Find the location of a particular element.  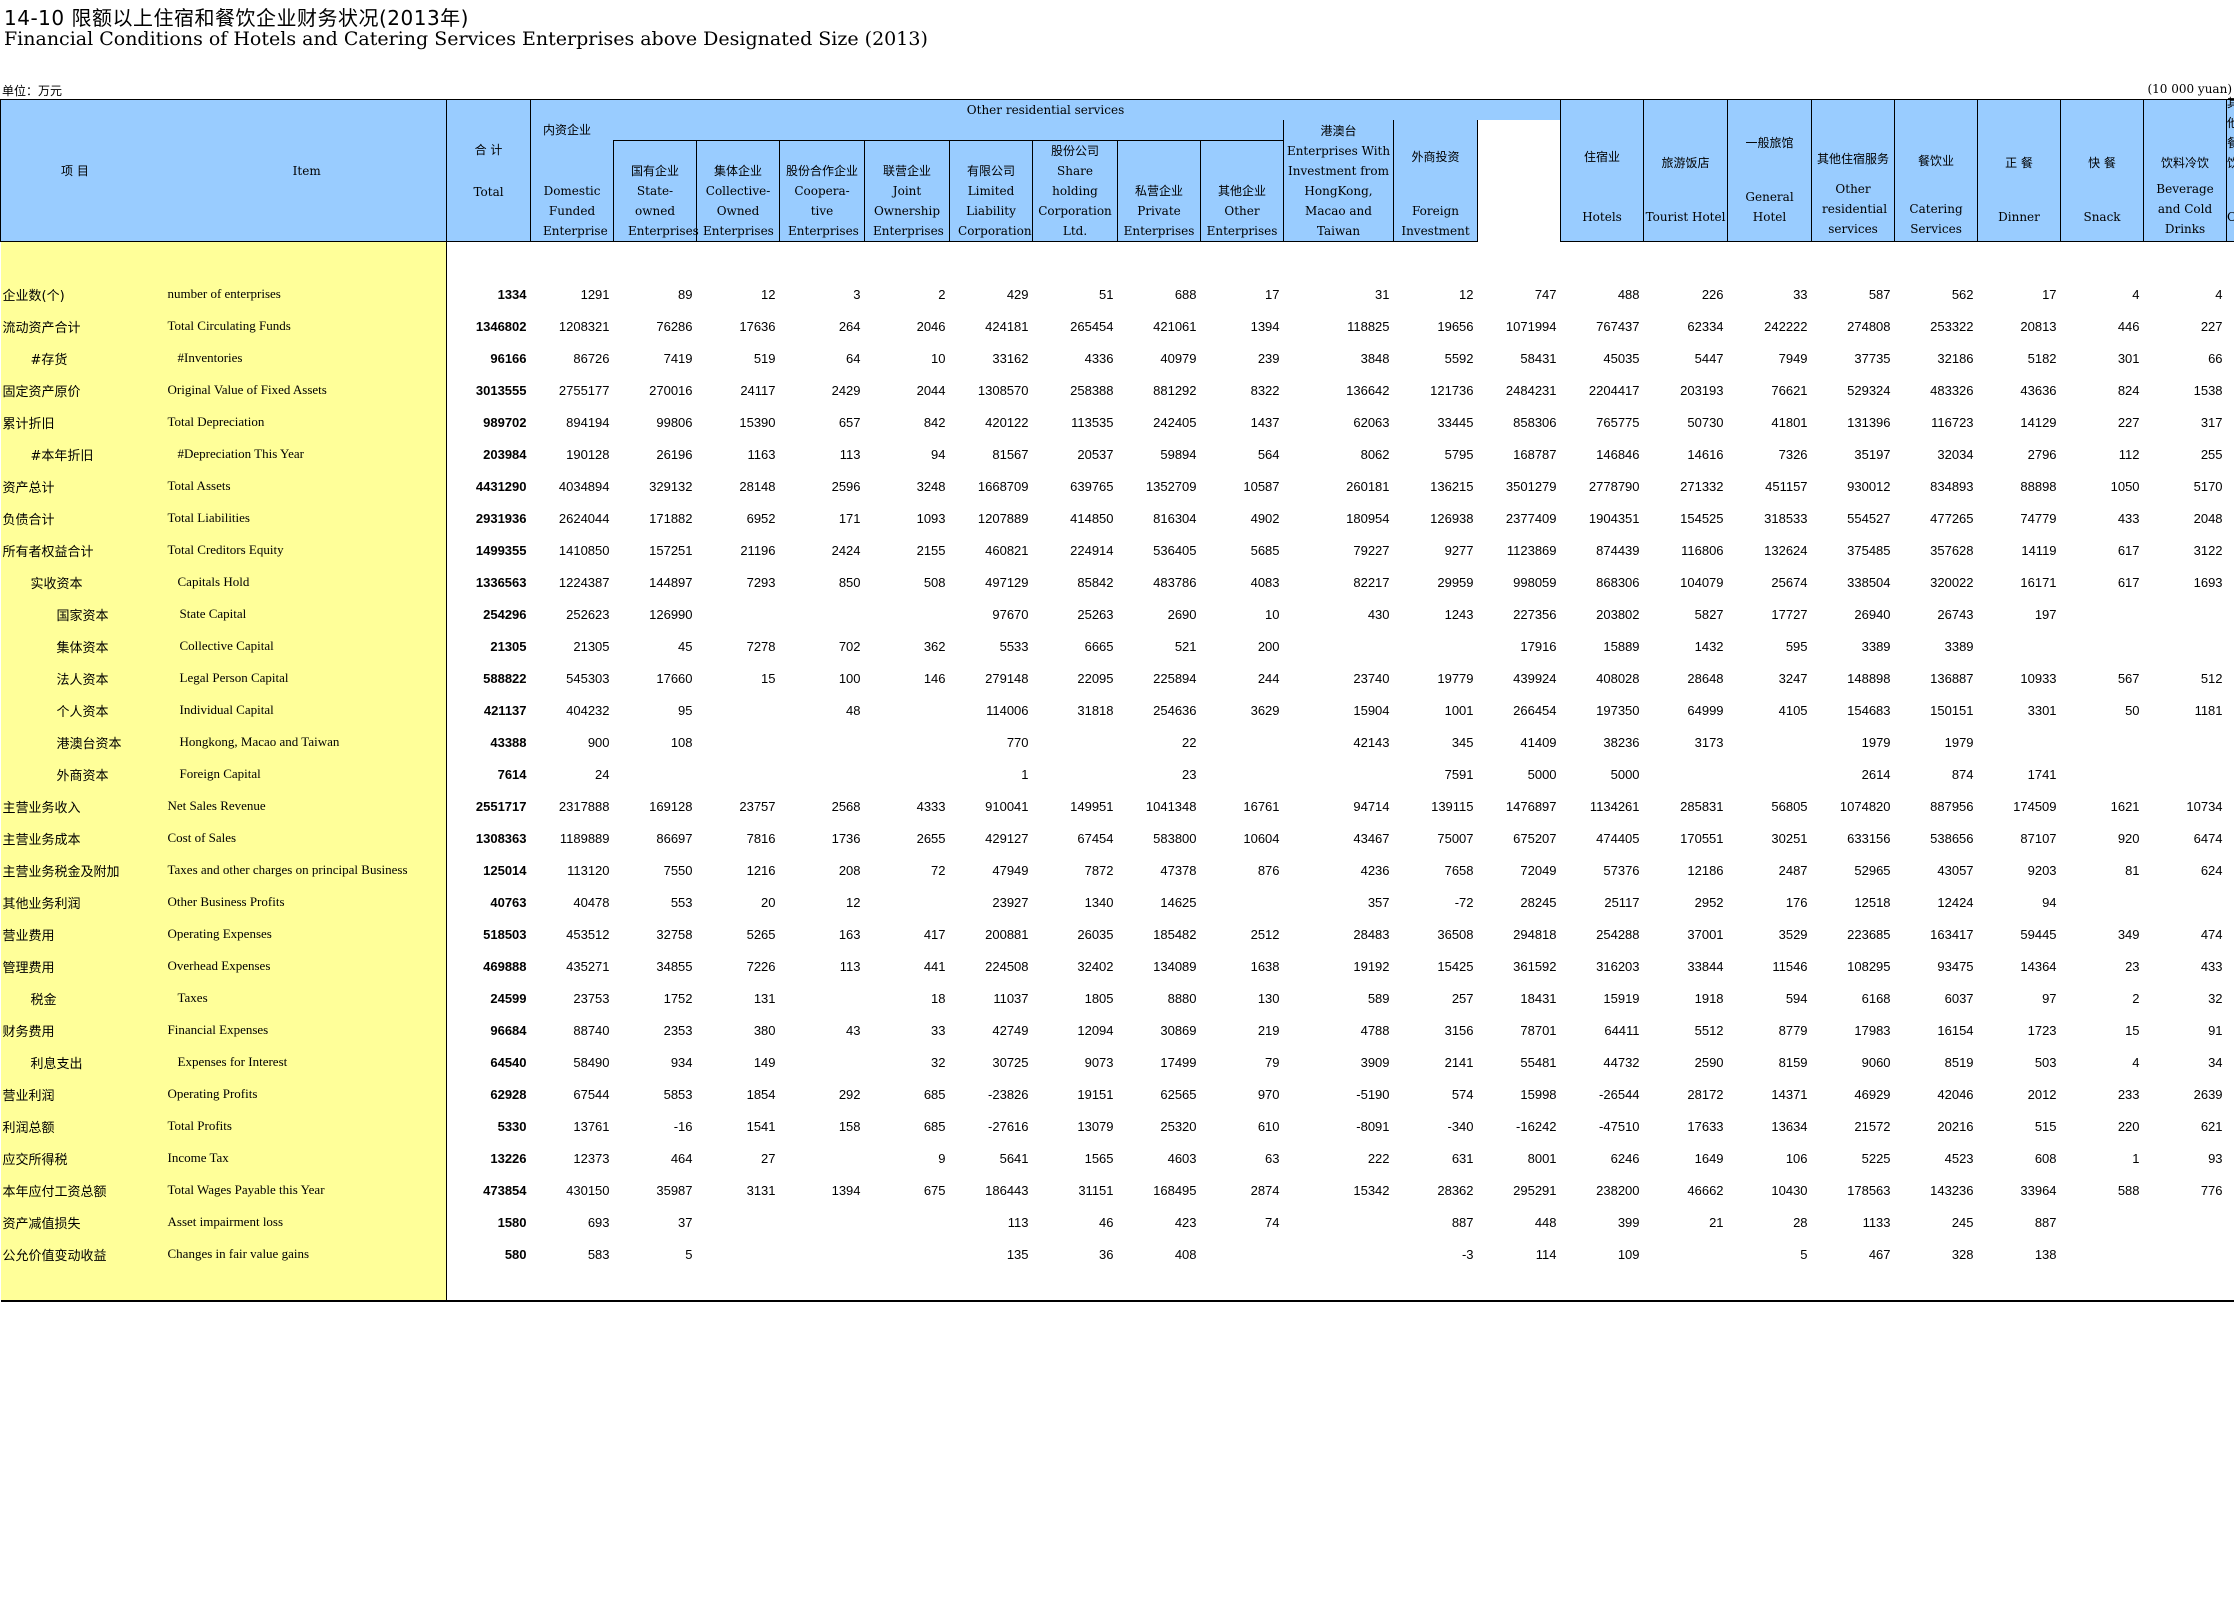

value-cell: 467 is located at coordinates (1879, 1254).